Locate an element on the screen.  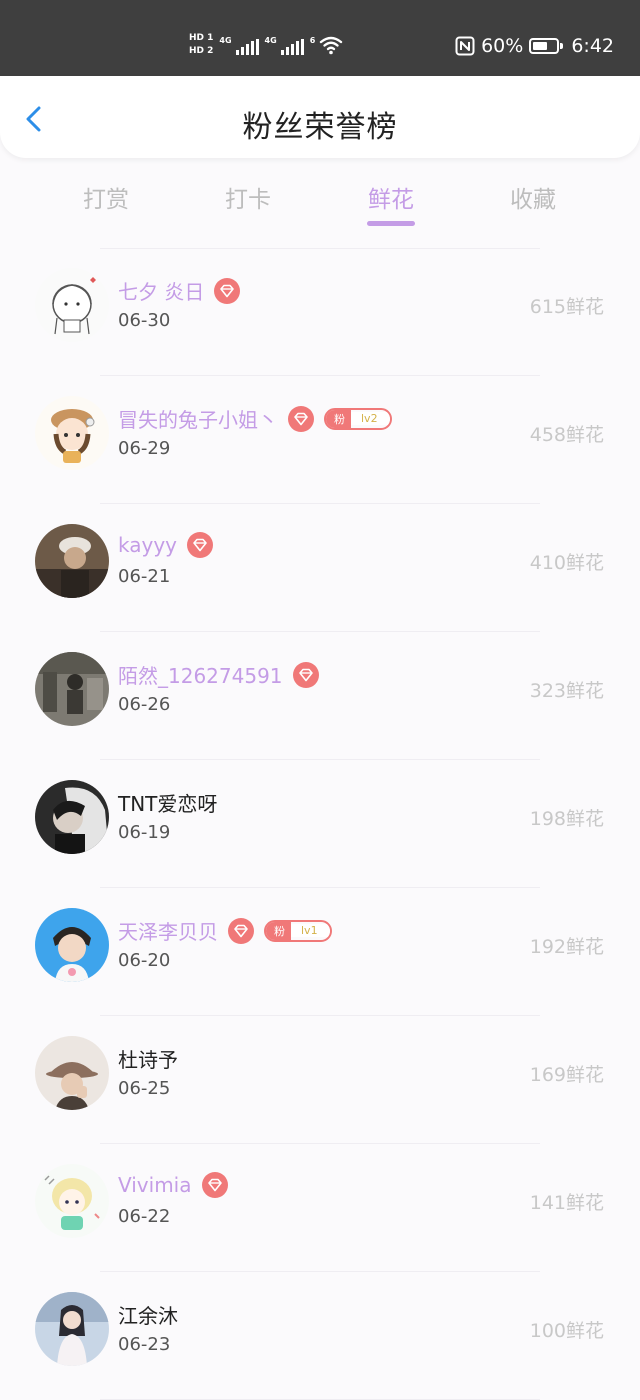
name-row: 杜诗予 is located at coordinates (148, 1058).